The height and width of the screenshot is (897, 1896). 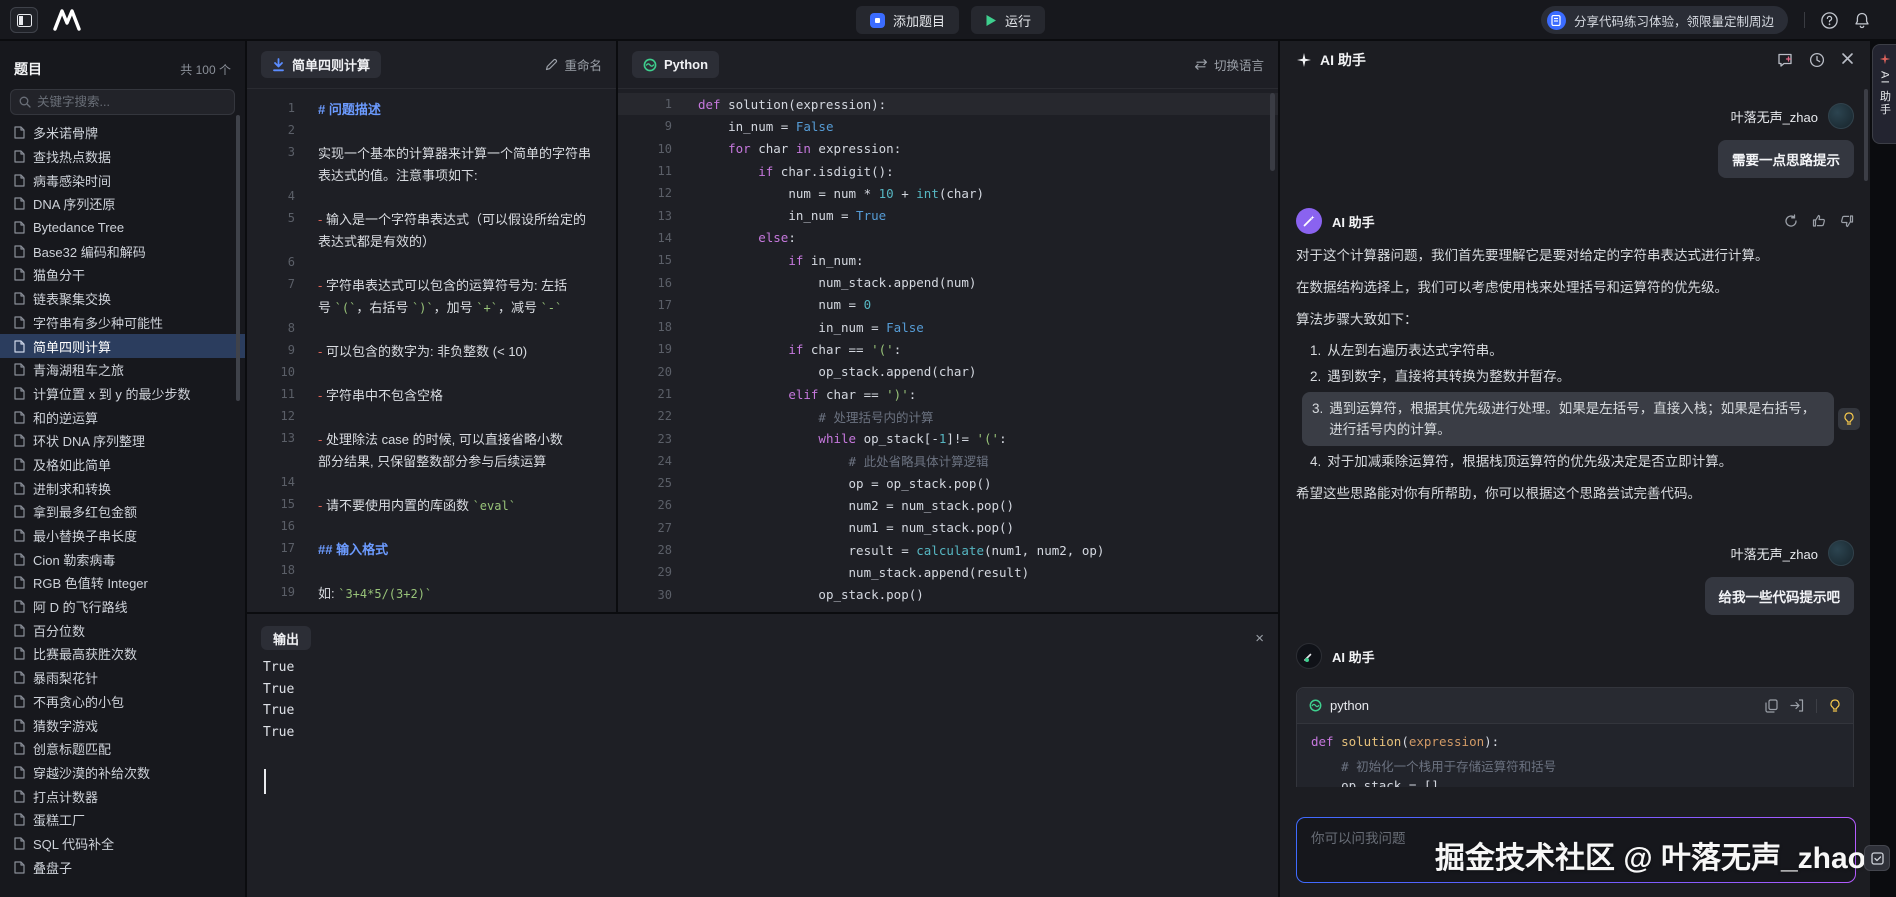 I want to click on markdown-line-text: 表达式的值。注意事项如下:, so click(x=398, y=175).